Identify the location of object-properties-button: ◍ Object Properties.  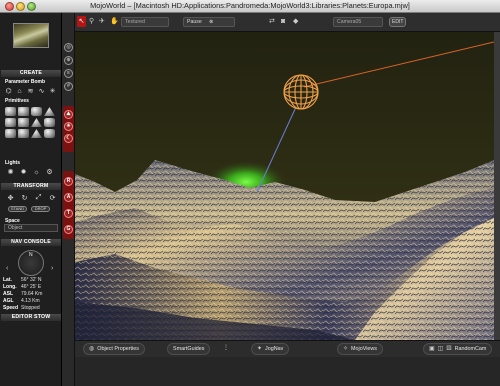
(114, 349).